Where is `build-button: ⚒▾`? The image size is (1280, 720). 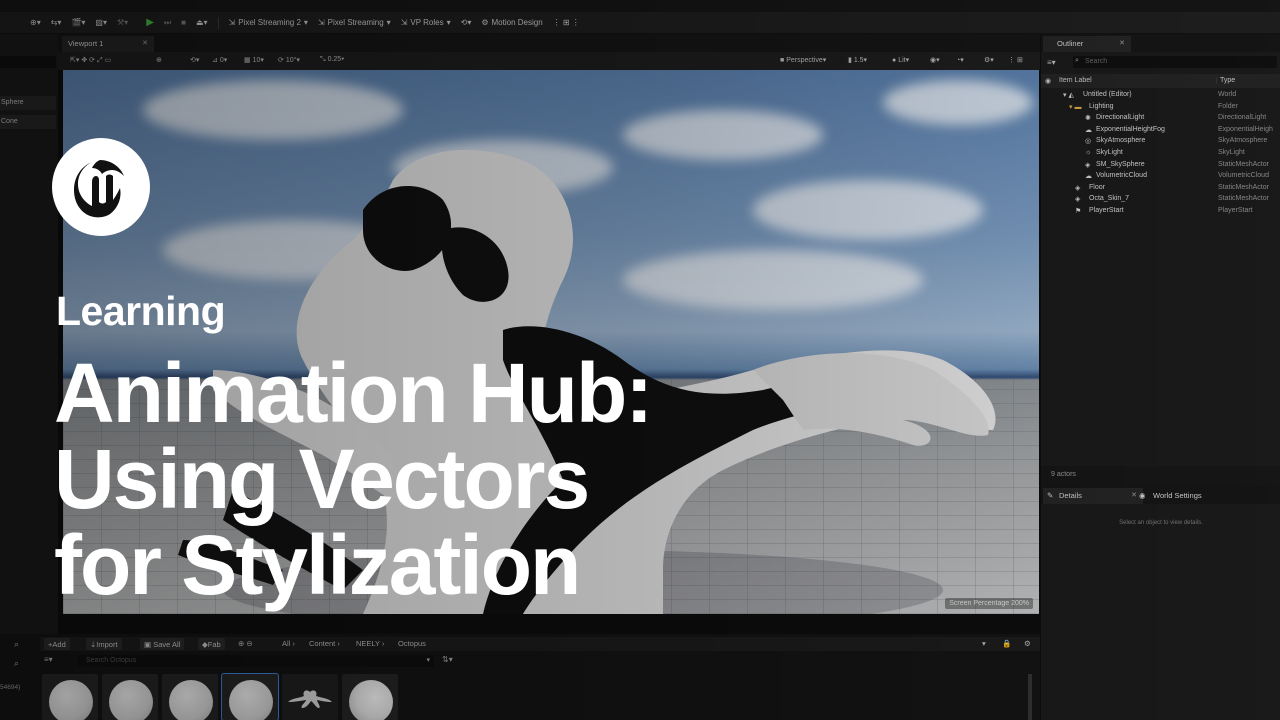 build-button: ⚒▾ is located at coordinates (122, 22).